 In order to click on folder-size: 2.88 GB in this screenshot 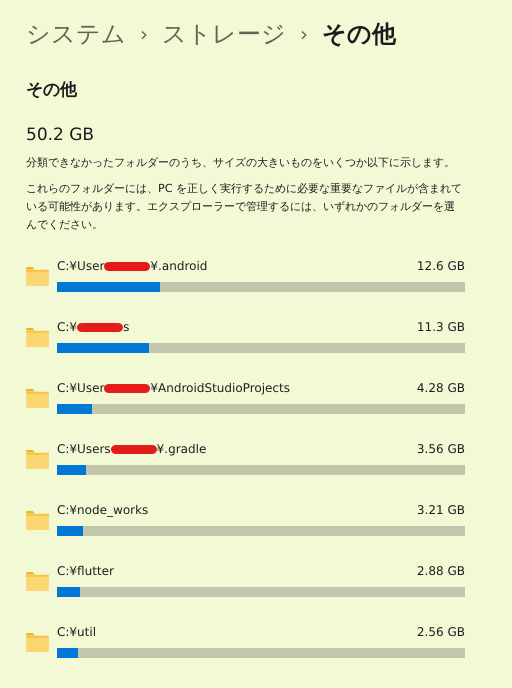, I will do `click(440, 571)`.